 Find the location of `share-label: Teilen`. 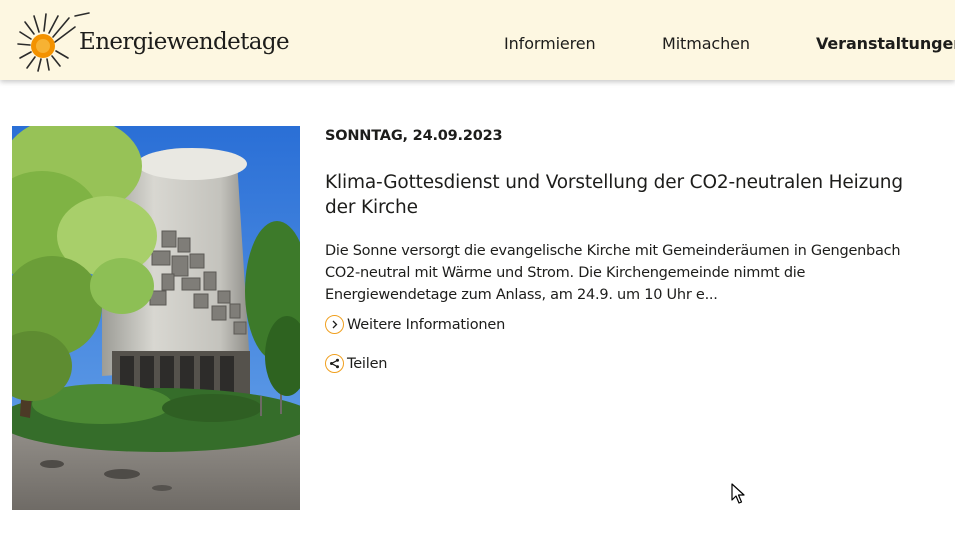

share-label: Teilen is located at coordinates (367, 363).